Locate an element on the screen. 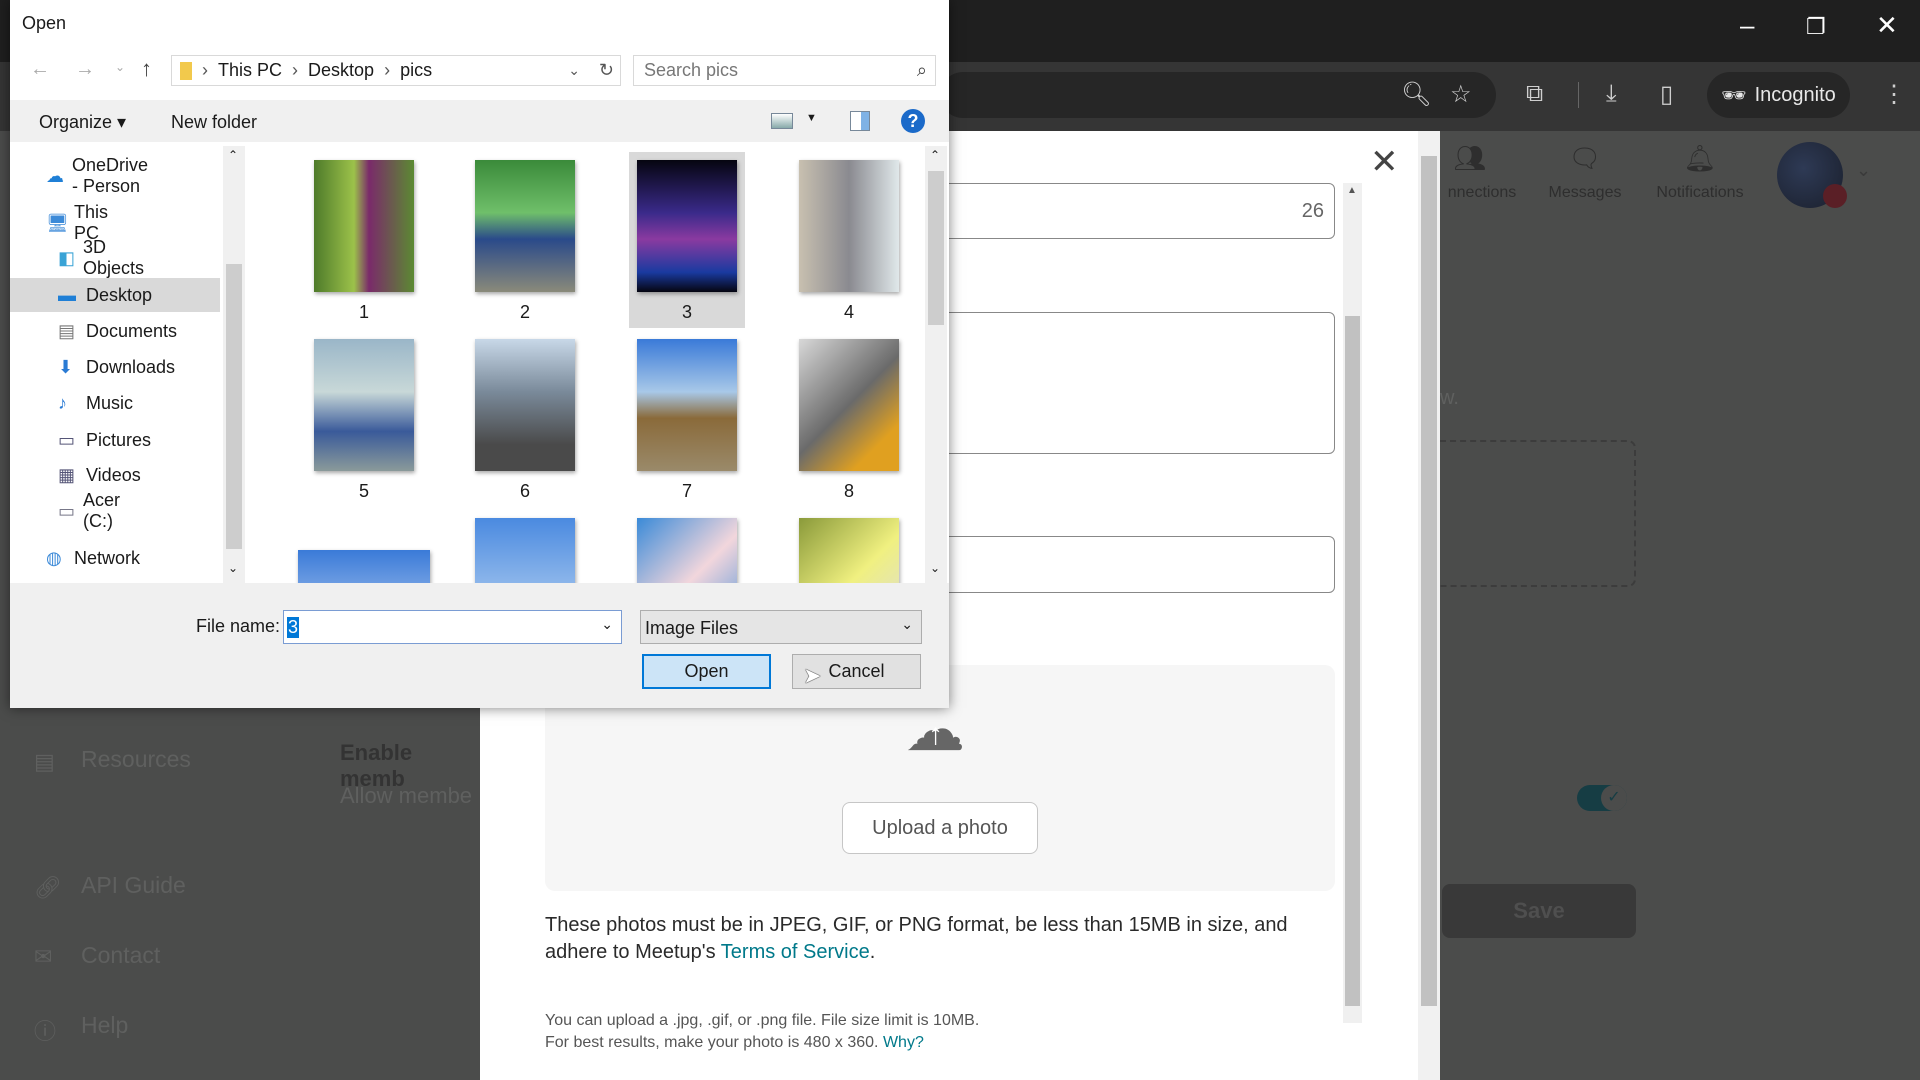 The image size is (1920, 1080). browser-menu-icon: ⋮ is located at coordinates (1894, 94).